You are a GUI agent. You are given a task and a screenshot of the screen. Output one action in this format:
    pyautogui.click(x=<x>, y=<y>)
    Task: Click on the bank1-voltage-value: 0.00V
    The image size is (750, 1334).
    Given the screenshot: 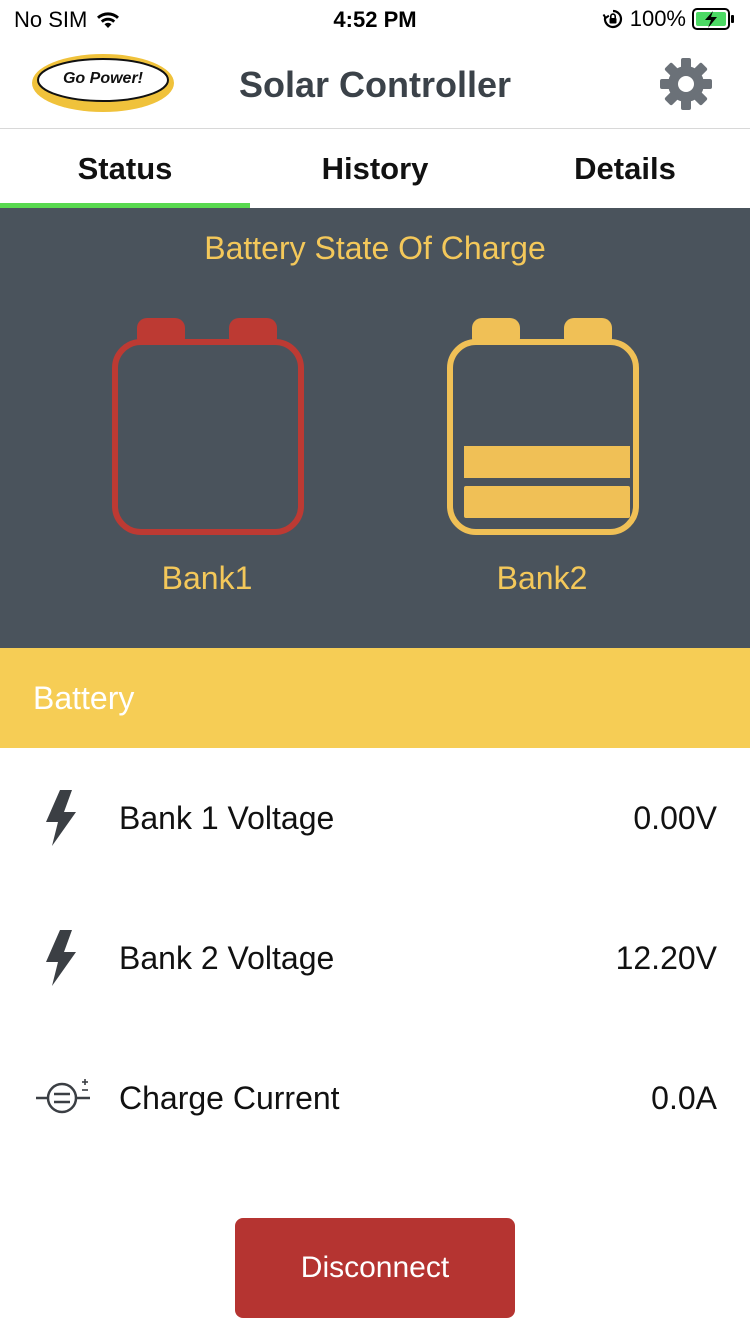 What is the action you would take?
    pyautogui.click(x=675, y=818)
    